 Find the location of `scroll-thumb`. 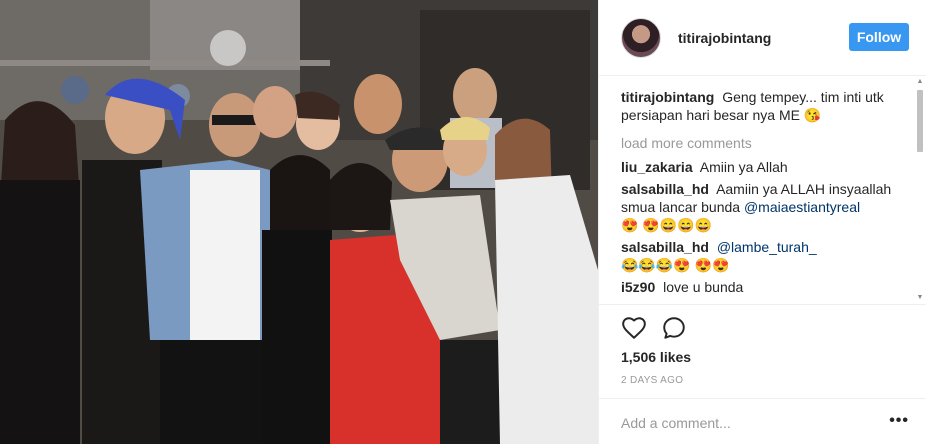

scroll-thumb is located at coordinates (920, 121).